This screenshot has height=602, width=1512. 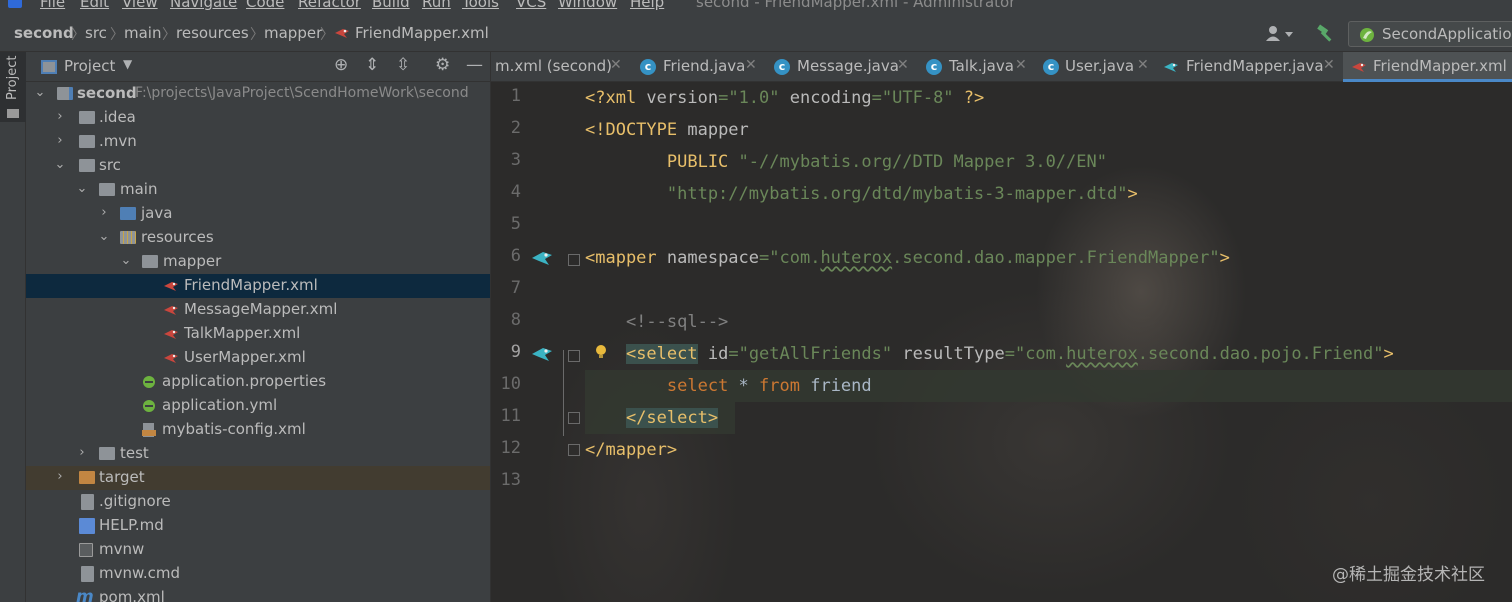 What do you see at coordinates (1280, 34) in the screenshot?
I see `account-icon` at bounding box center [1280, 34].